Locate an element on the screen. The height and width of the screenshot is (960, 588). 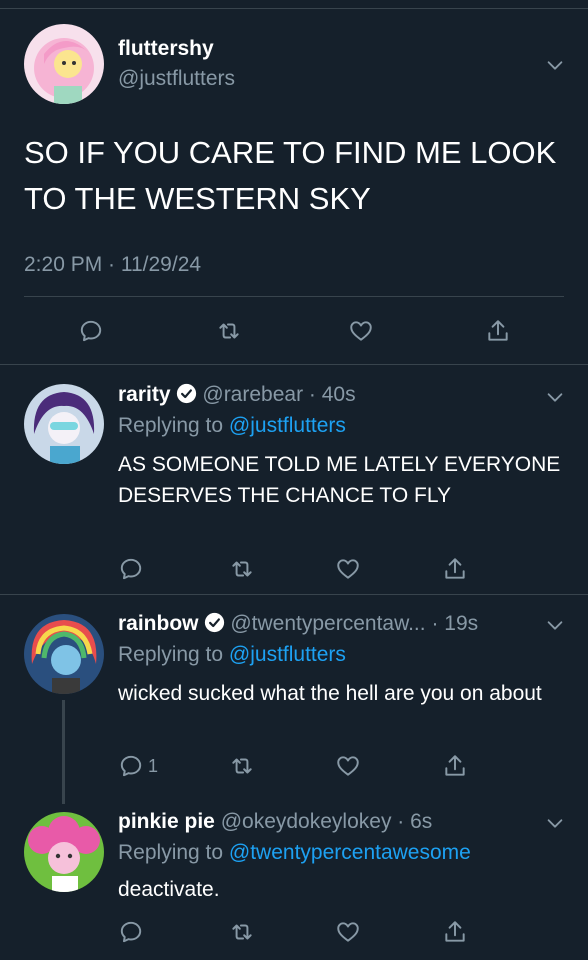
avatar-rainbow is located at coordinates (64, 654).